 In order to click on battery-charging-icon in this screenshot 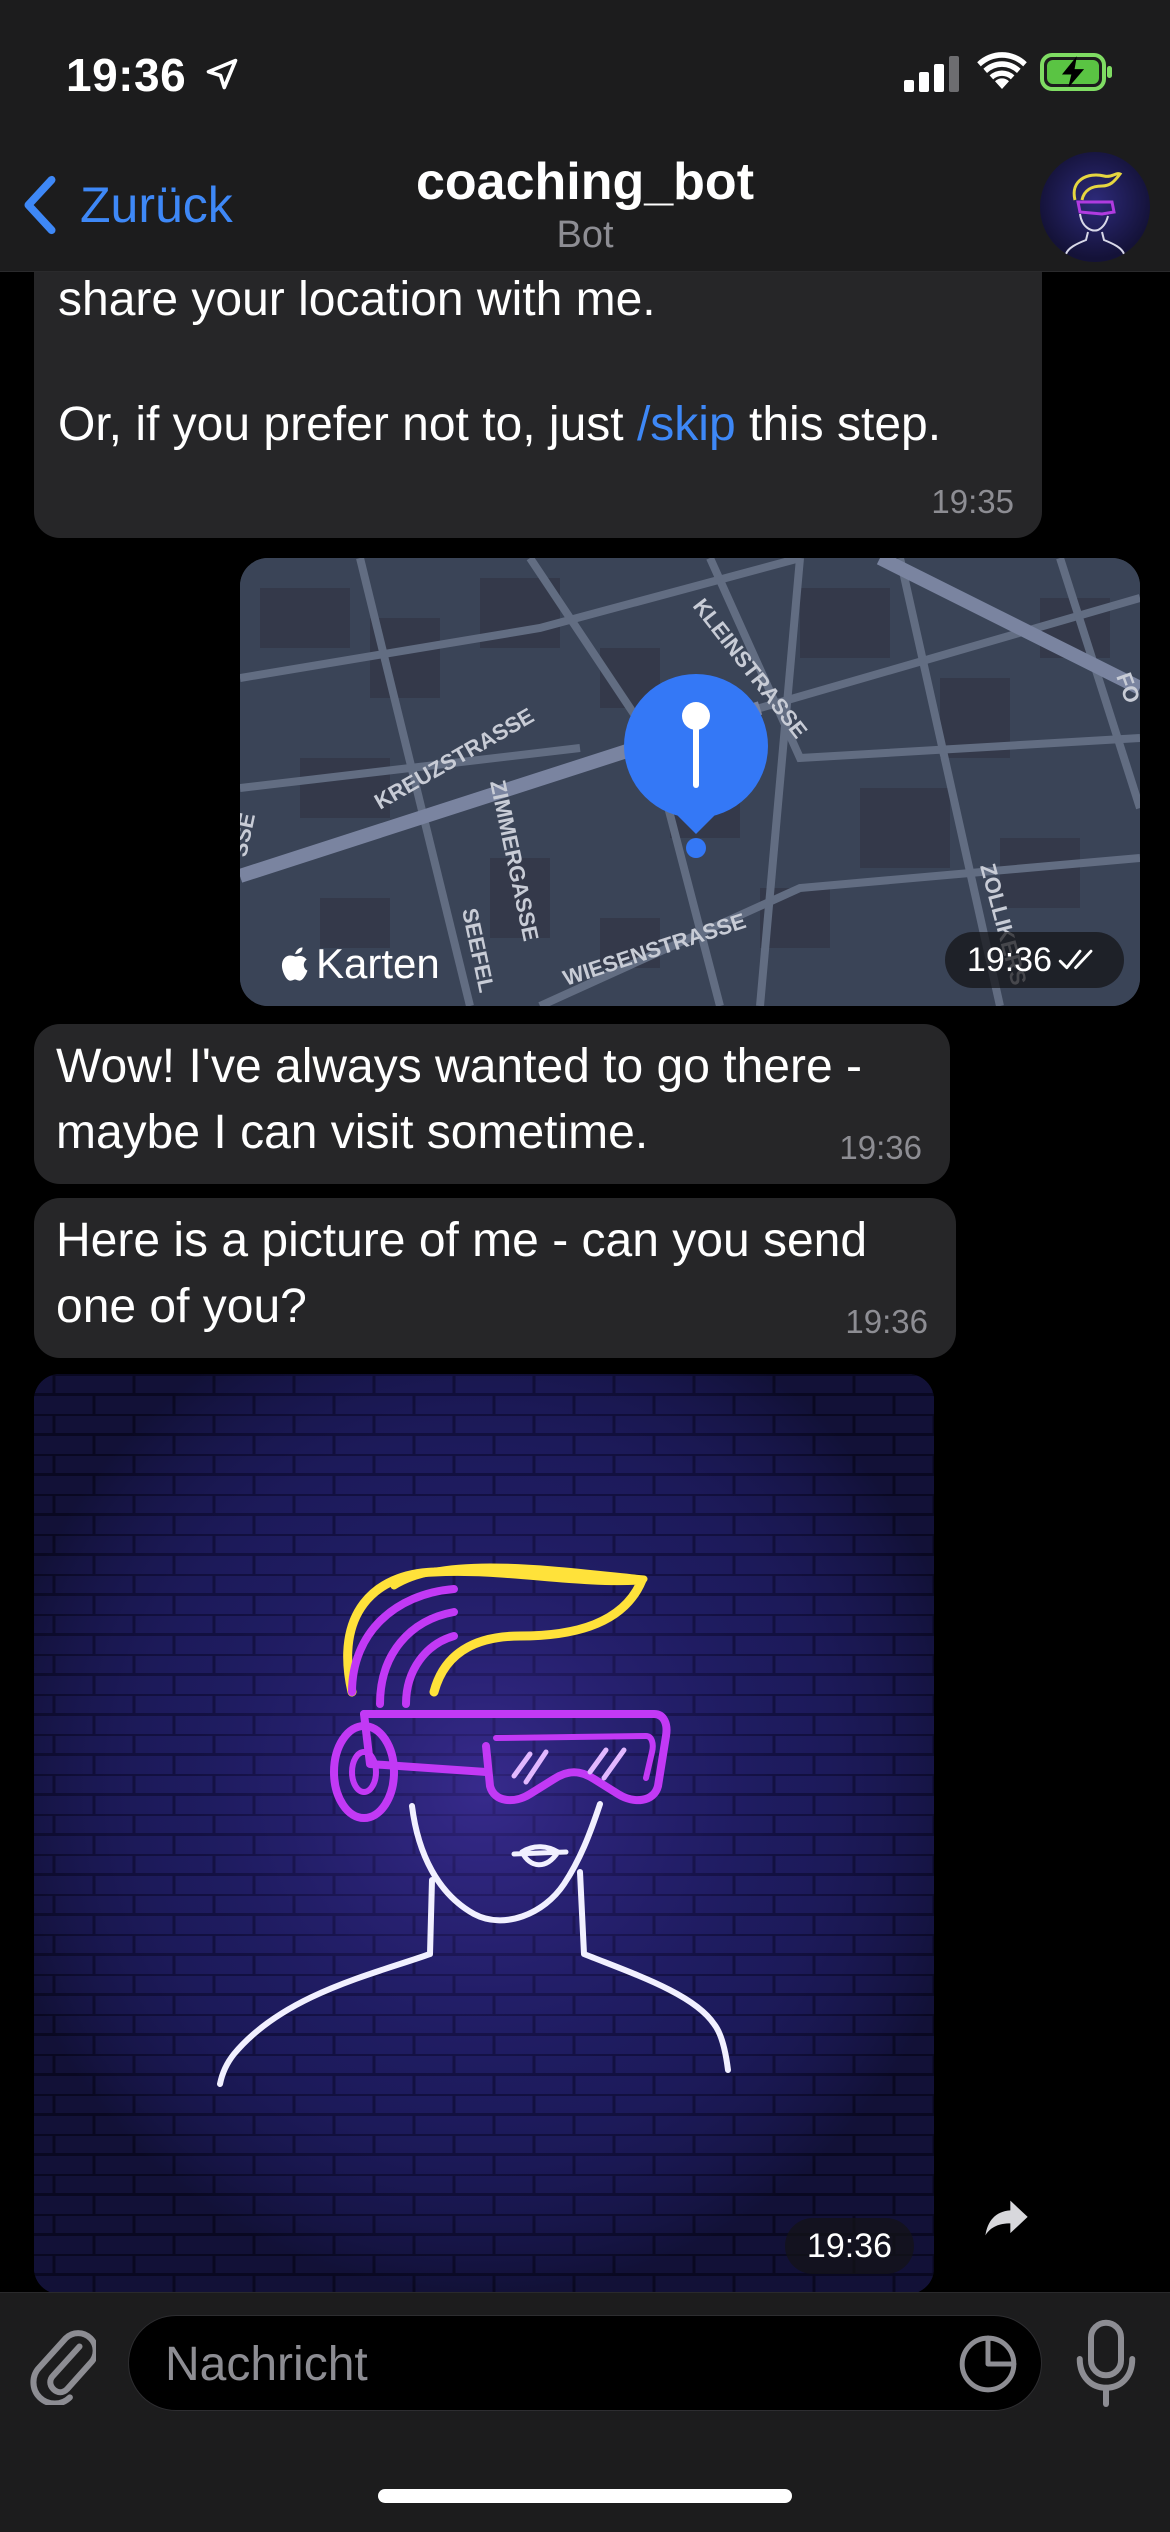, I will do `click(1076, 72)`.